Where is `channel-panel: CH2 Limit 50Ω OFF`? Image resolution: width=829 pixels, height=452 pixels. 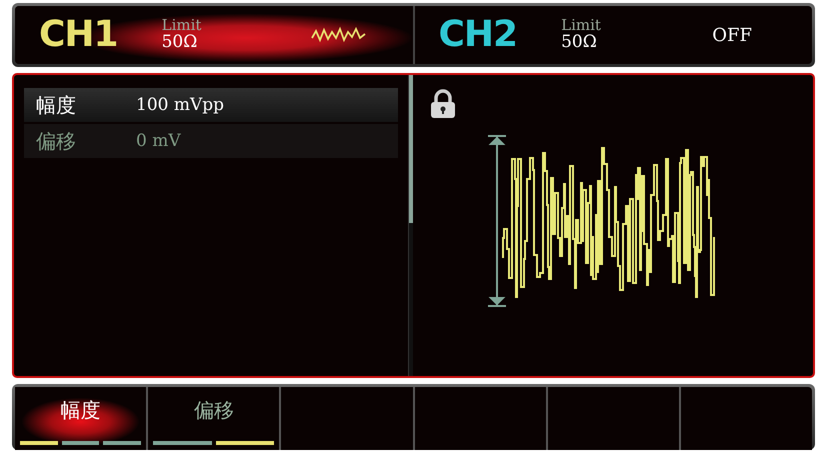
channel-panel: CH2 Limit 50Ω OFF is located at coordinates (612, 35).